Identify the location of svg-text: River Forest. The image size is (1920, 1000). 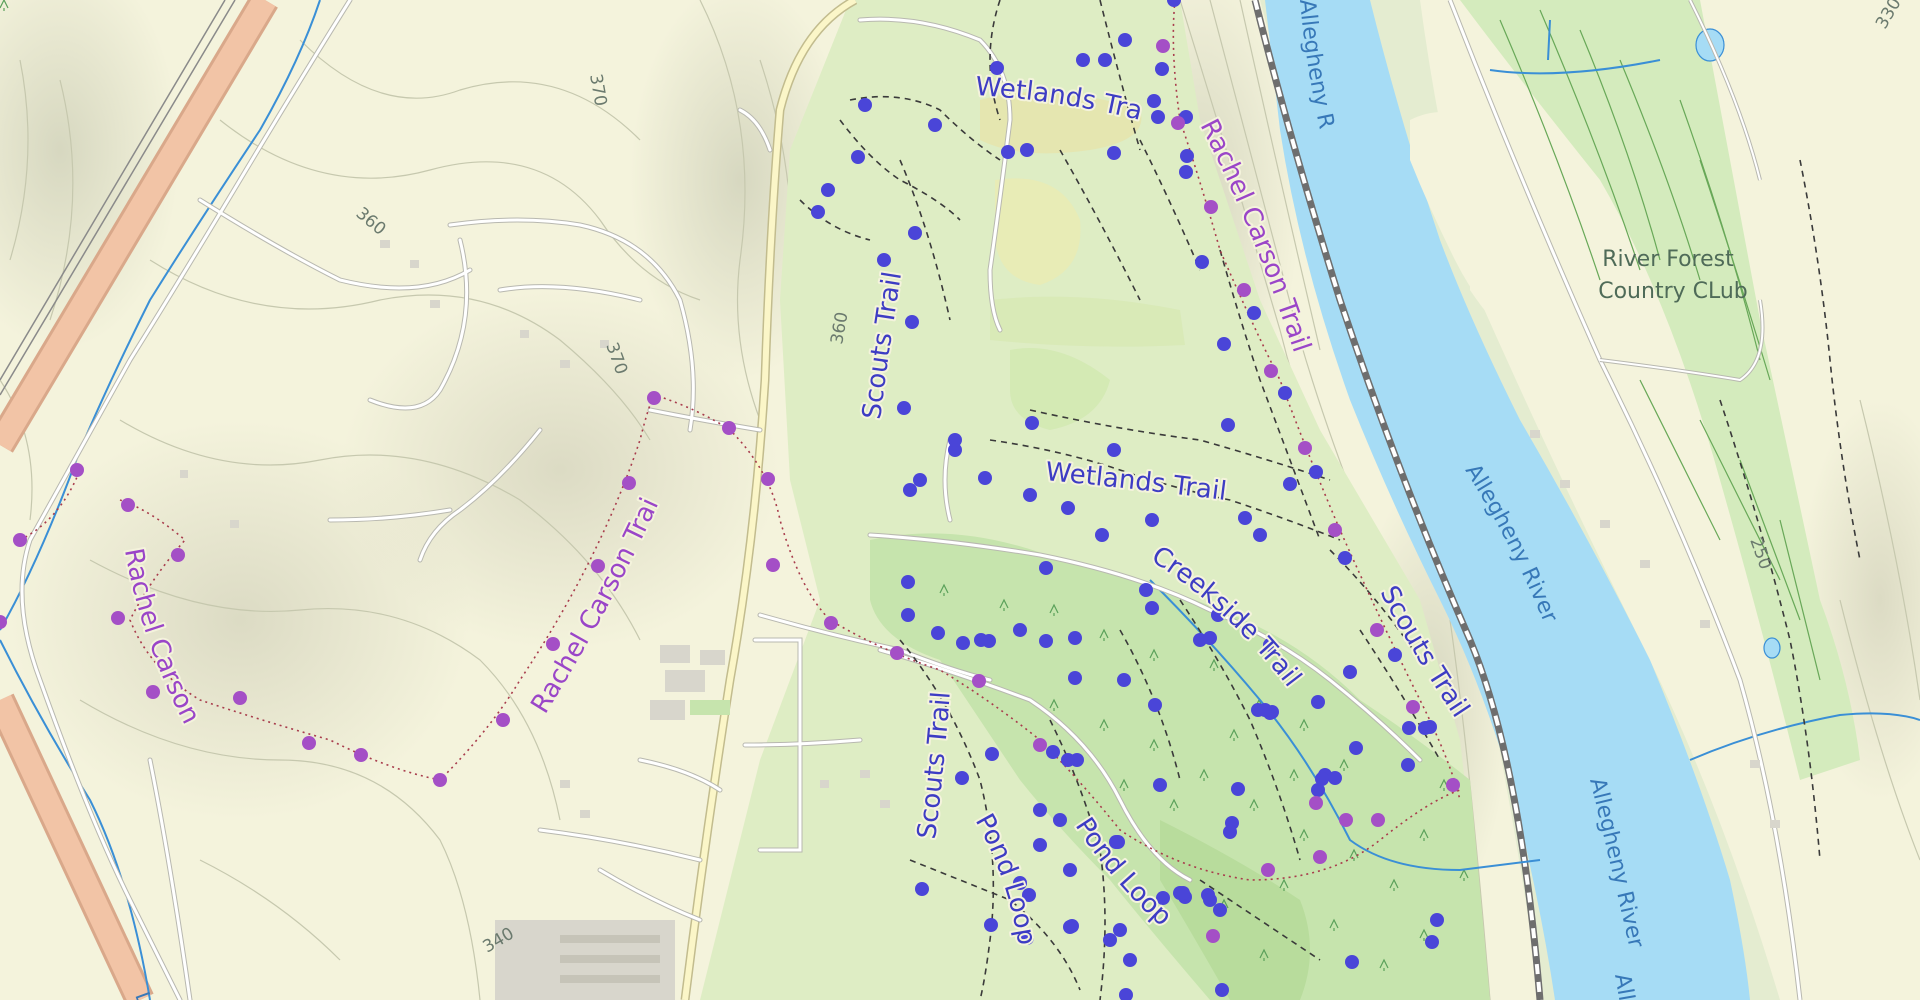
(1668, 259).